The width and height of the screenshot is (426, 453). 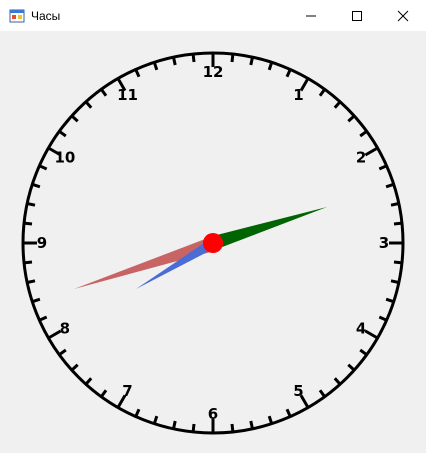 I want to click on close-button, so click(x=403, y=15).